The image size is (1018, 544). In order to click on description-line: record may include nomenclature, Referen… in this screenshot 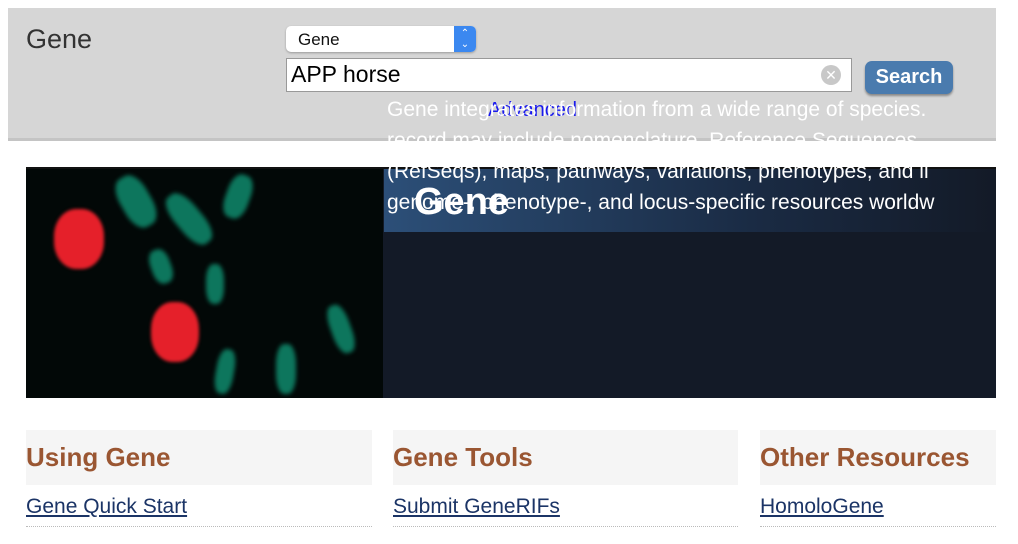, I will do `click(652, 140)`.